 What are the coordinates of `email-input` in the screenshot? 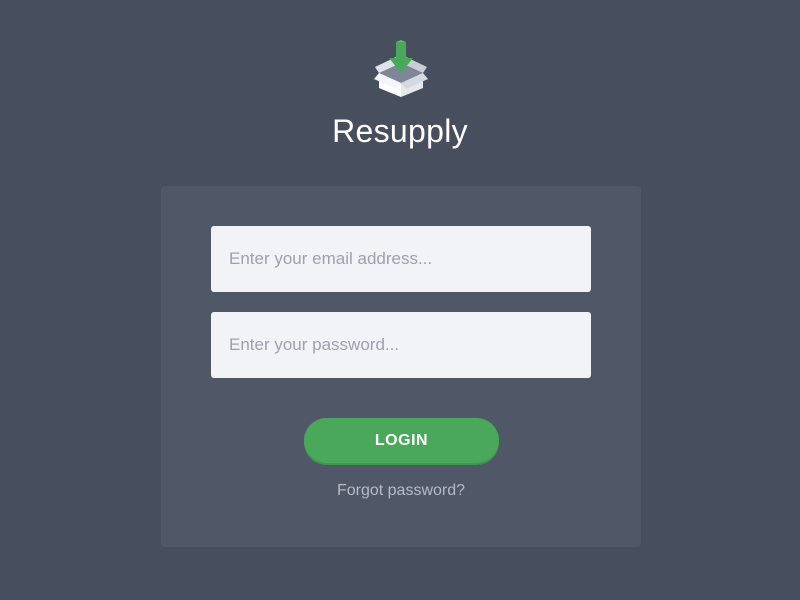 It's located at (401, 259).